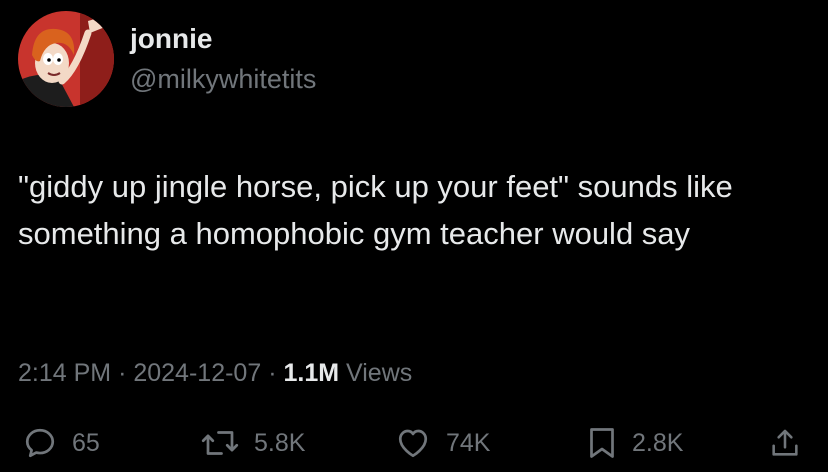 This screenshot has width=828, height=472. I want to click on display-name: jonnie, so click(171, 39).